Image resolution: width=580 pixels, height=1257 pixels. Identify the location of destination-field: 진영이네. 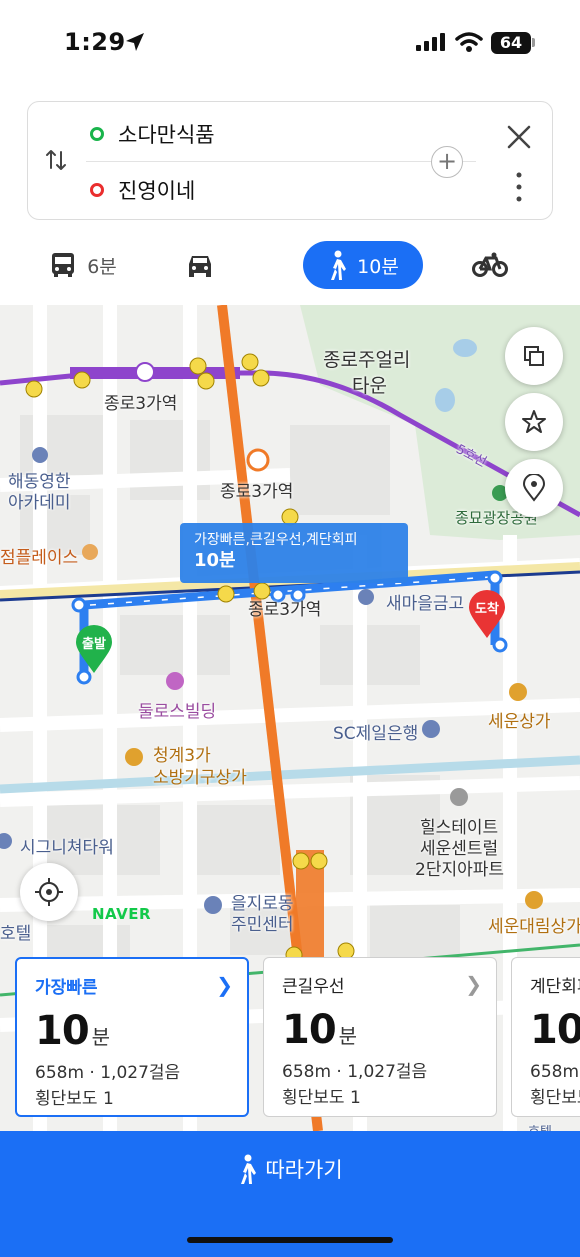
(142, 190).